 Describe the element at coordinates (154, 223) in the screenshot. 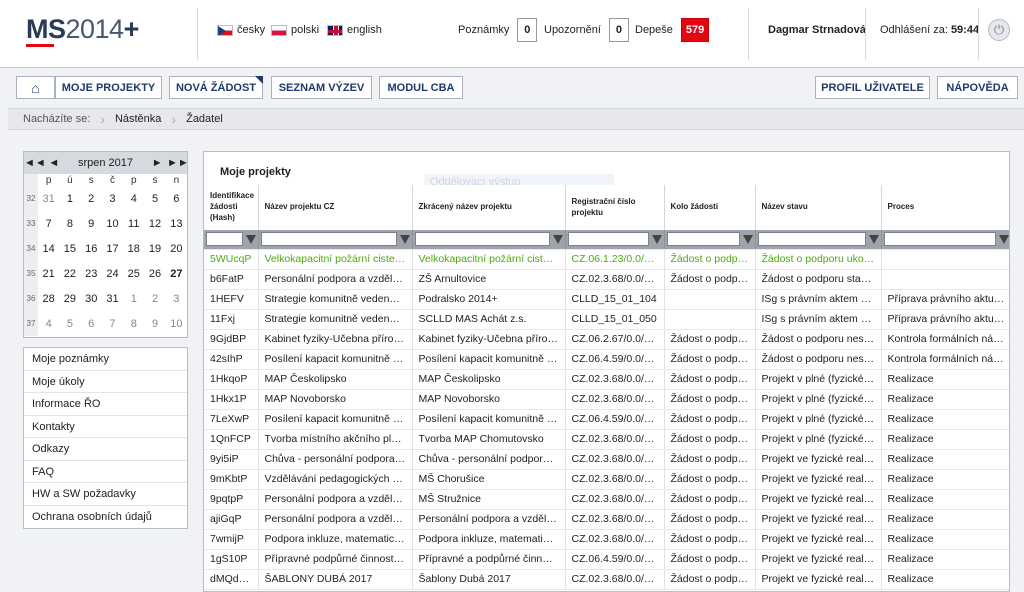

I see `calendar-day: 12` at that location.